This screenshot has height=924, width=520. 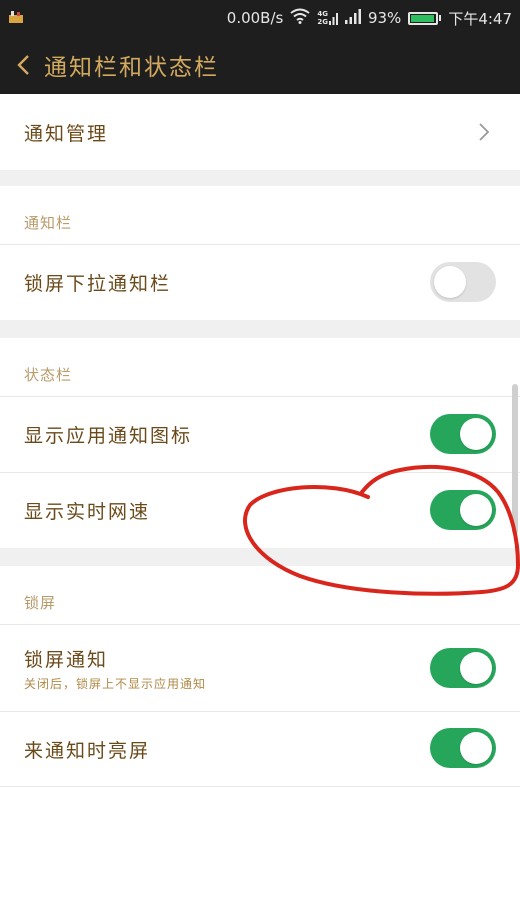 What do you see at coordinates (40, 603) in the screenshot?
I see `section-title-lockscreen: 锁屏` at bounding box center [40, 603].